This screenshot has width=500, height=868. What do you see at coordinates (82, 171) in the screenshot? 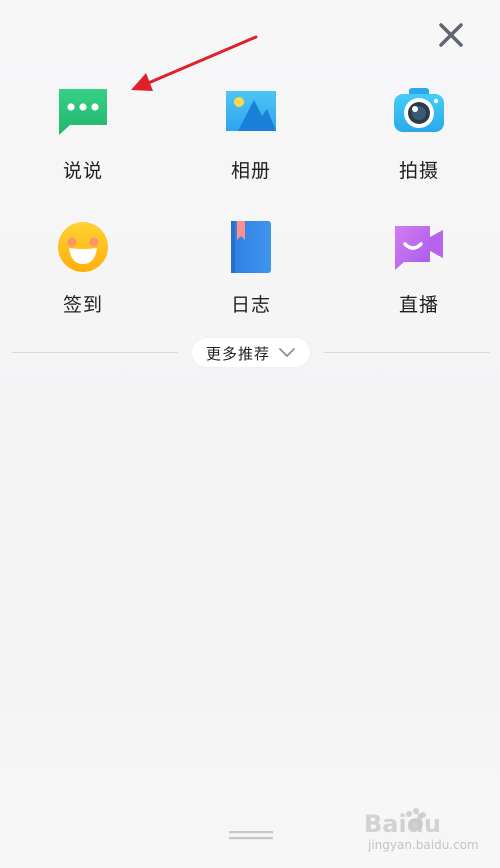
I see `shuoshuo-label: 说说` at bounding box center [82, 171].